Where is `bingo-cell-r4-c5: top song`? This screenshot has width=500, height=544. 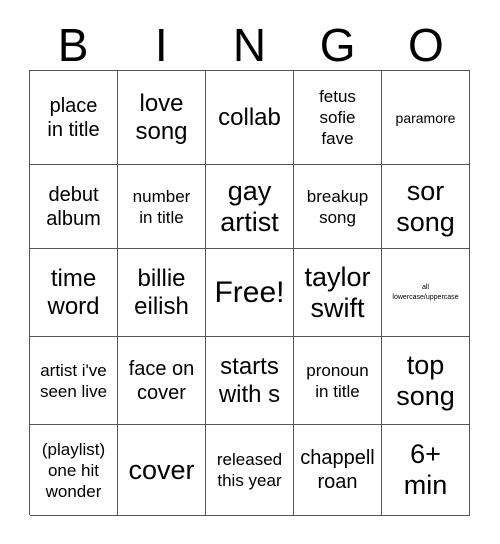 bingo-cell-r4-c5: top song is located at coordinates (426, 381).